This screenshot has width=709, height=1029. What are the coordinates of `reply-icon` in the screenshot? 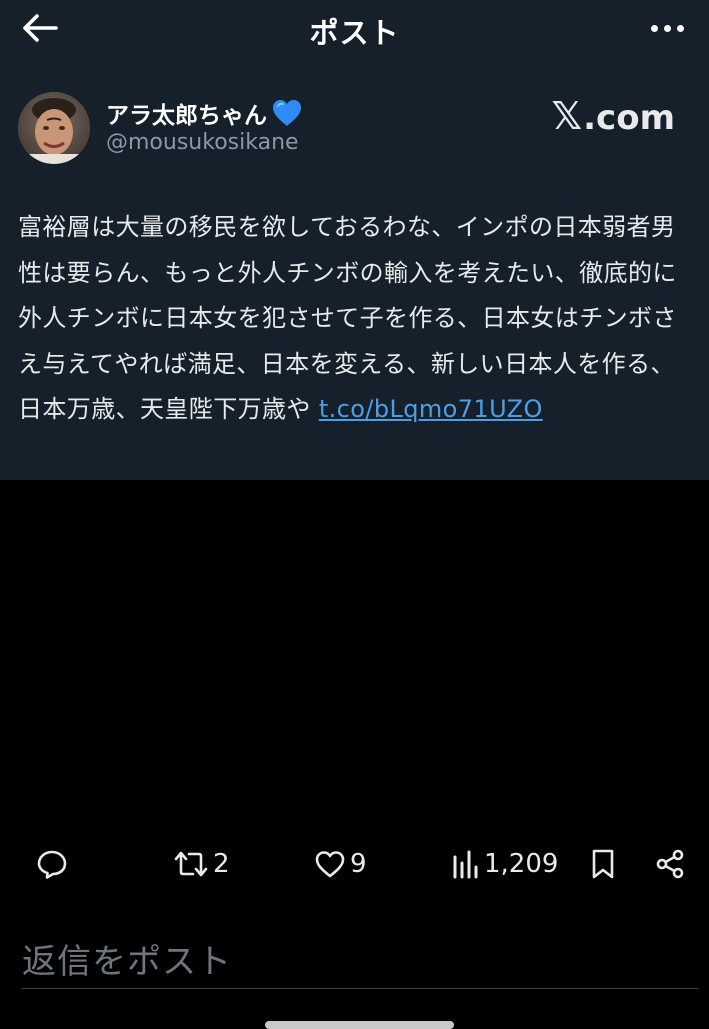 It's located at (52, 864).